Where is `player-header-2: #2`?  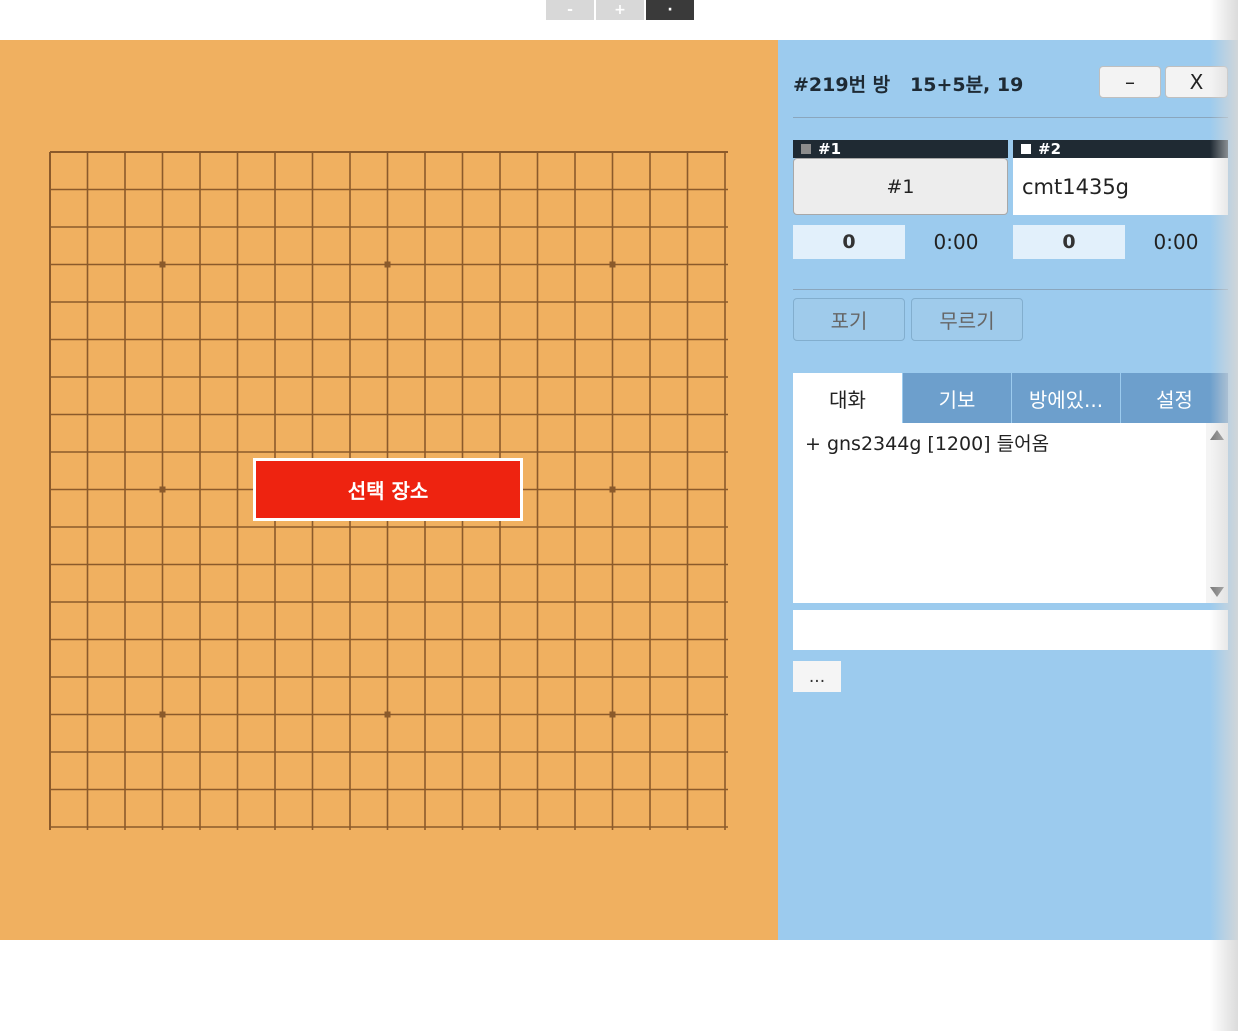
player-header-2: #2 is located at coordinates (1120, 149).